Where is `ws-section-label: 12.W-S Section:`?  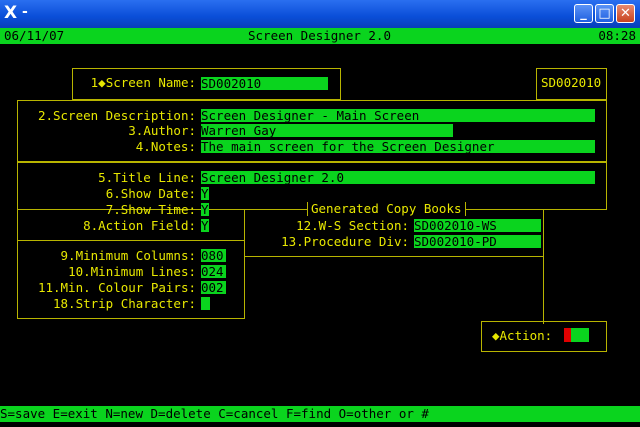
ws-section-label: 12.W-S Section: is located at coordinates (352, 225).